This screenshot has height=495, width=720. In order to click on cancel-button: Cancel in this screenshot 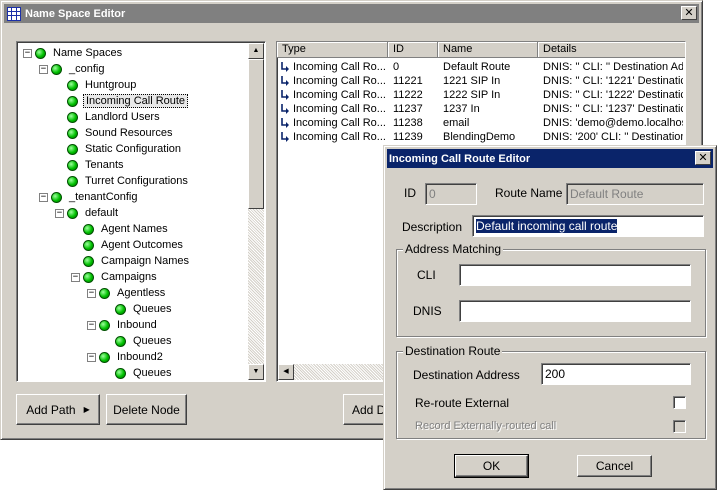, I will do `click(614, 466)`.